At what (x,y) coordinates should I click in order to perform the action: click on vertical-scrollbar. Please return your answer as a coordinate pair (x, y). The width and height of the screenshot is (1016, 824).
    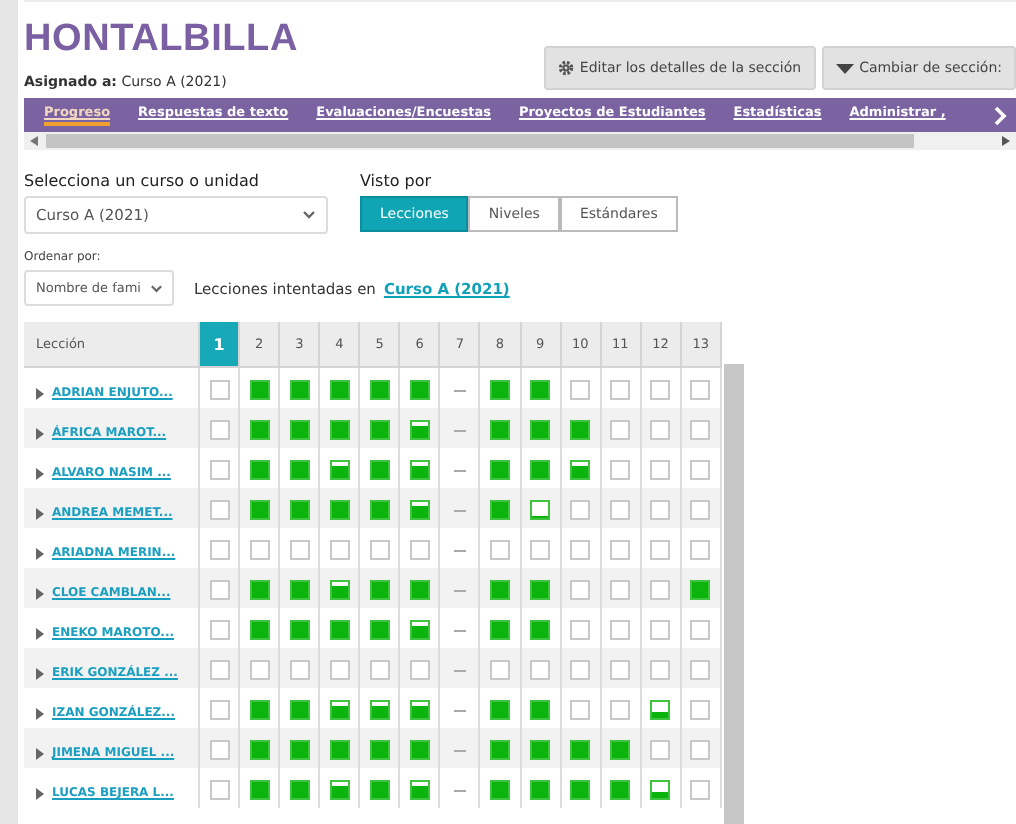
    Looking at the image, I should click on (734, 594).